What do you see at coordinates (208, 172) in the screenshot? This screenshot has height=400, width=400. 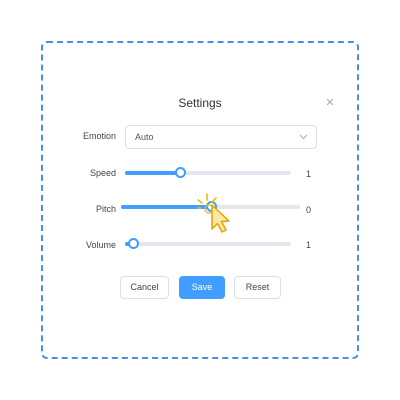 I see `speed-slider` at bounding box center [208, 172].